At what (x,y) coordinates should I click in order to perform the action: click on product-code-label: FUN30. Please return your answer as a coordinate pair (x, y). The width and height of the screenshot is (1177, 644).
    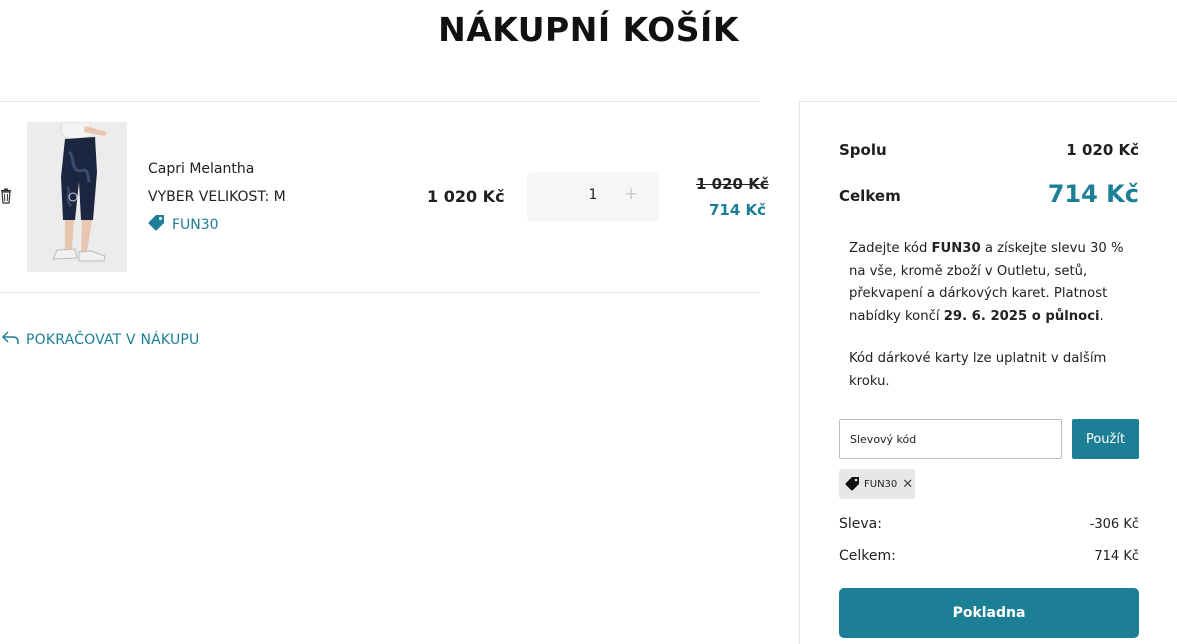
    Looking at the image, I should click on (195, 225).